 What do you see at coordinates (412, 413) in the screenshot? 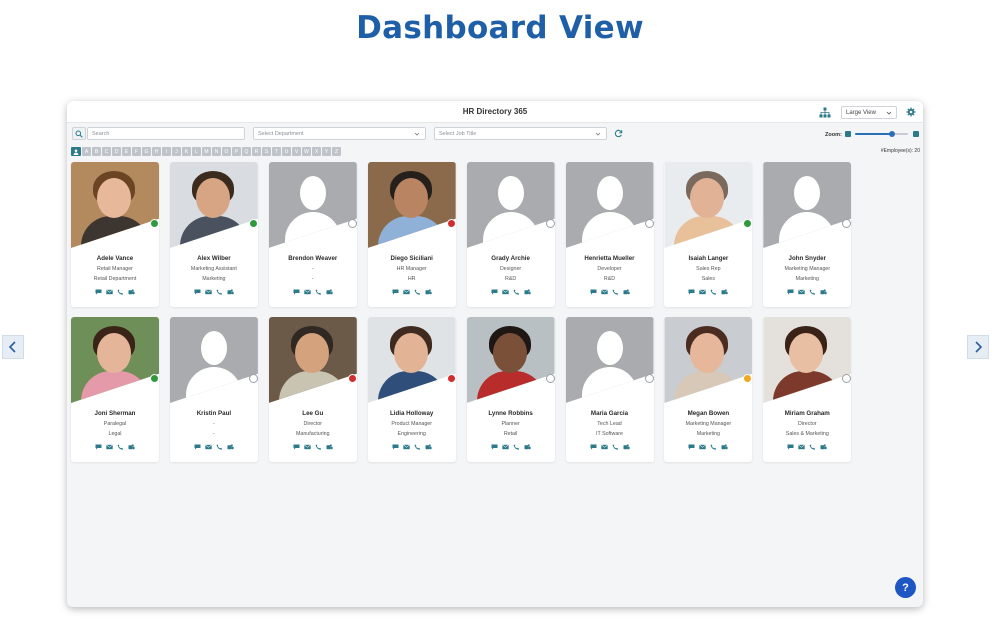
I see `employee-name: Lidia Holloway` at bounding box center [412, 413].